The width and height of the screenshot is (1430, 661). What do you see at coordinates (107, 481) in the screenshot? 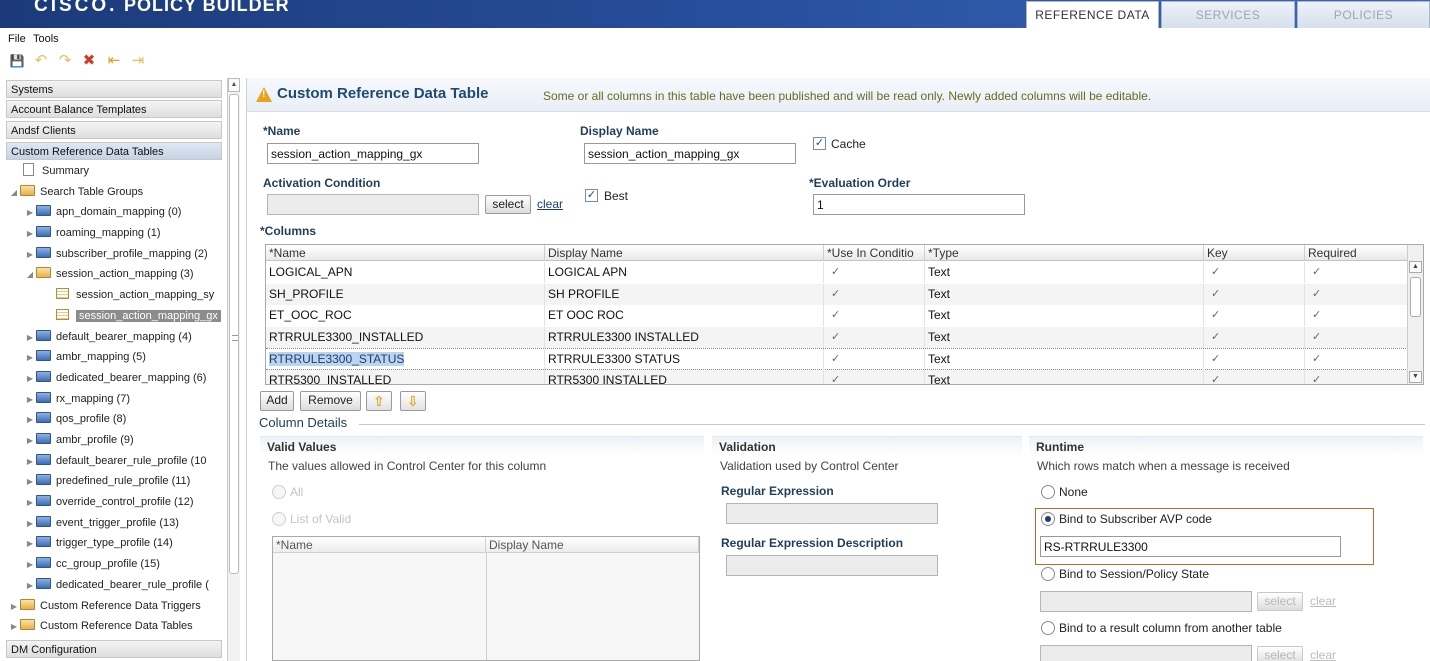
I see `tree-group-item: ▶ predefined_rule_profile (11)` at bounding box center [107, 481].